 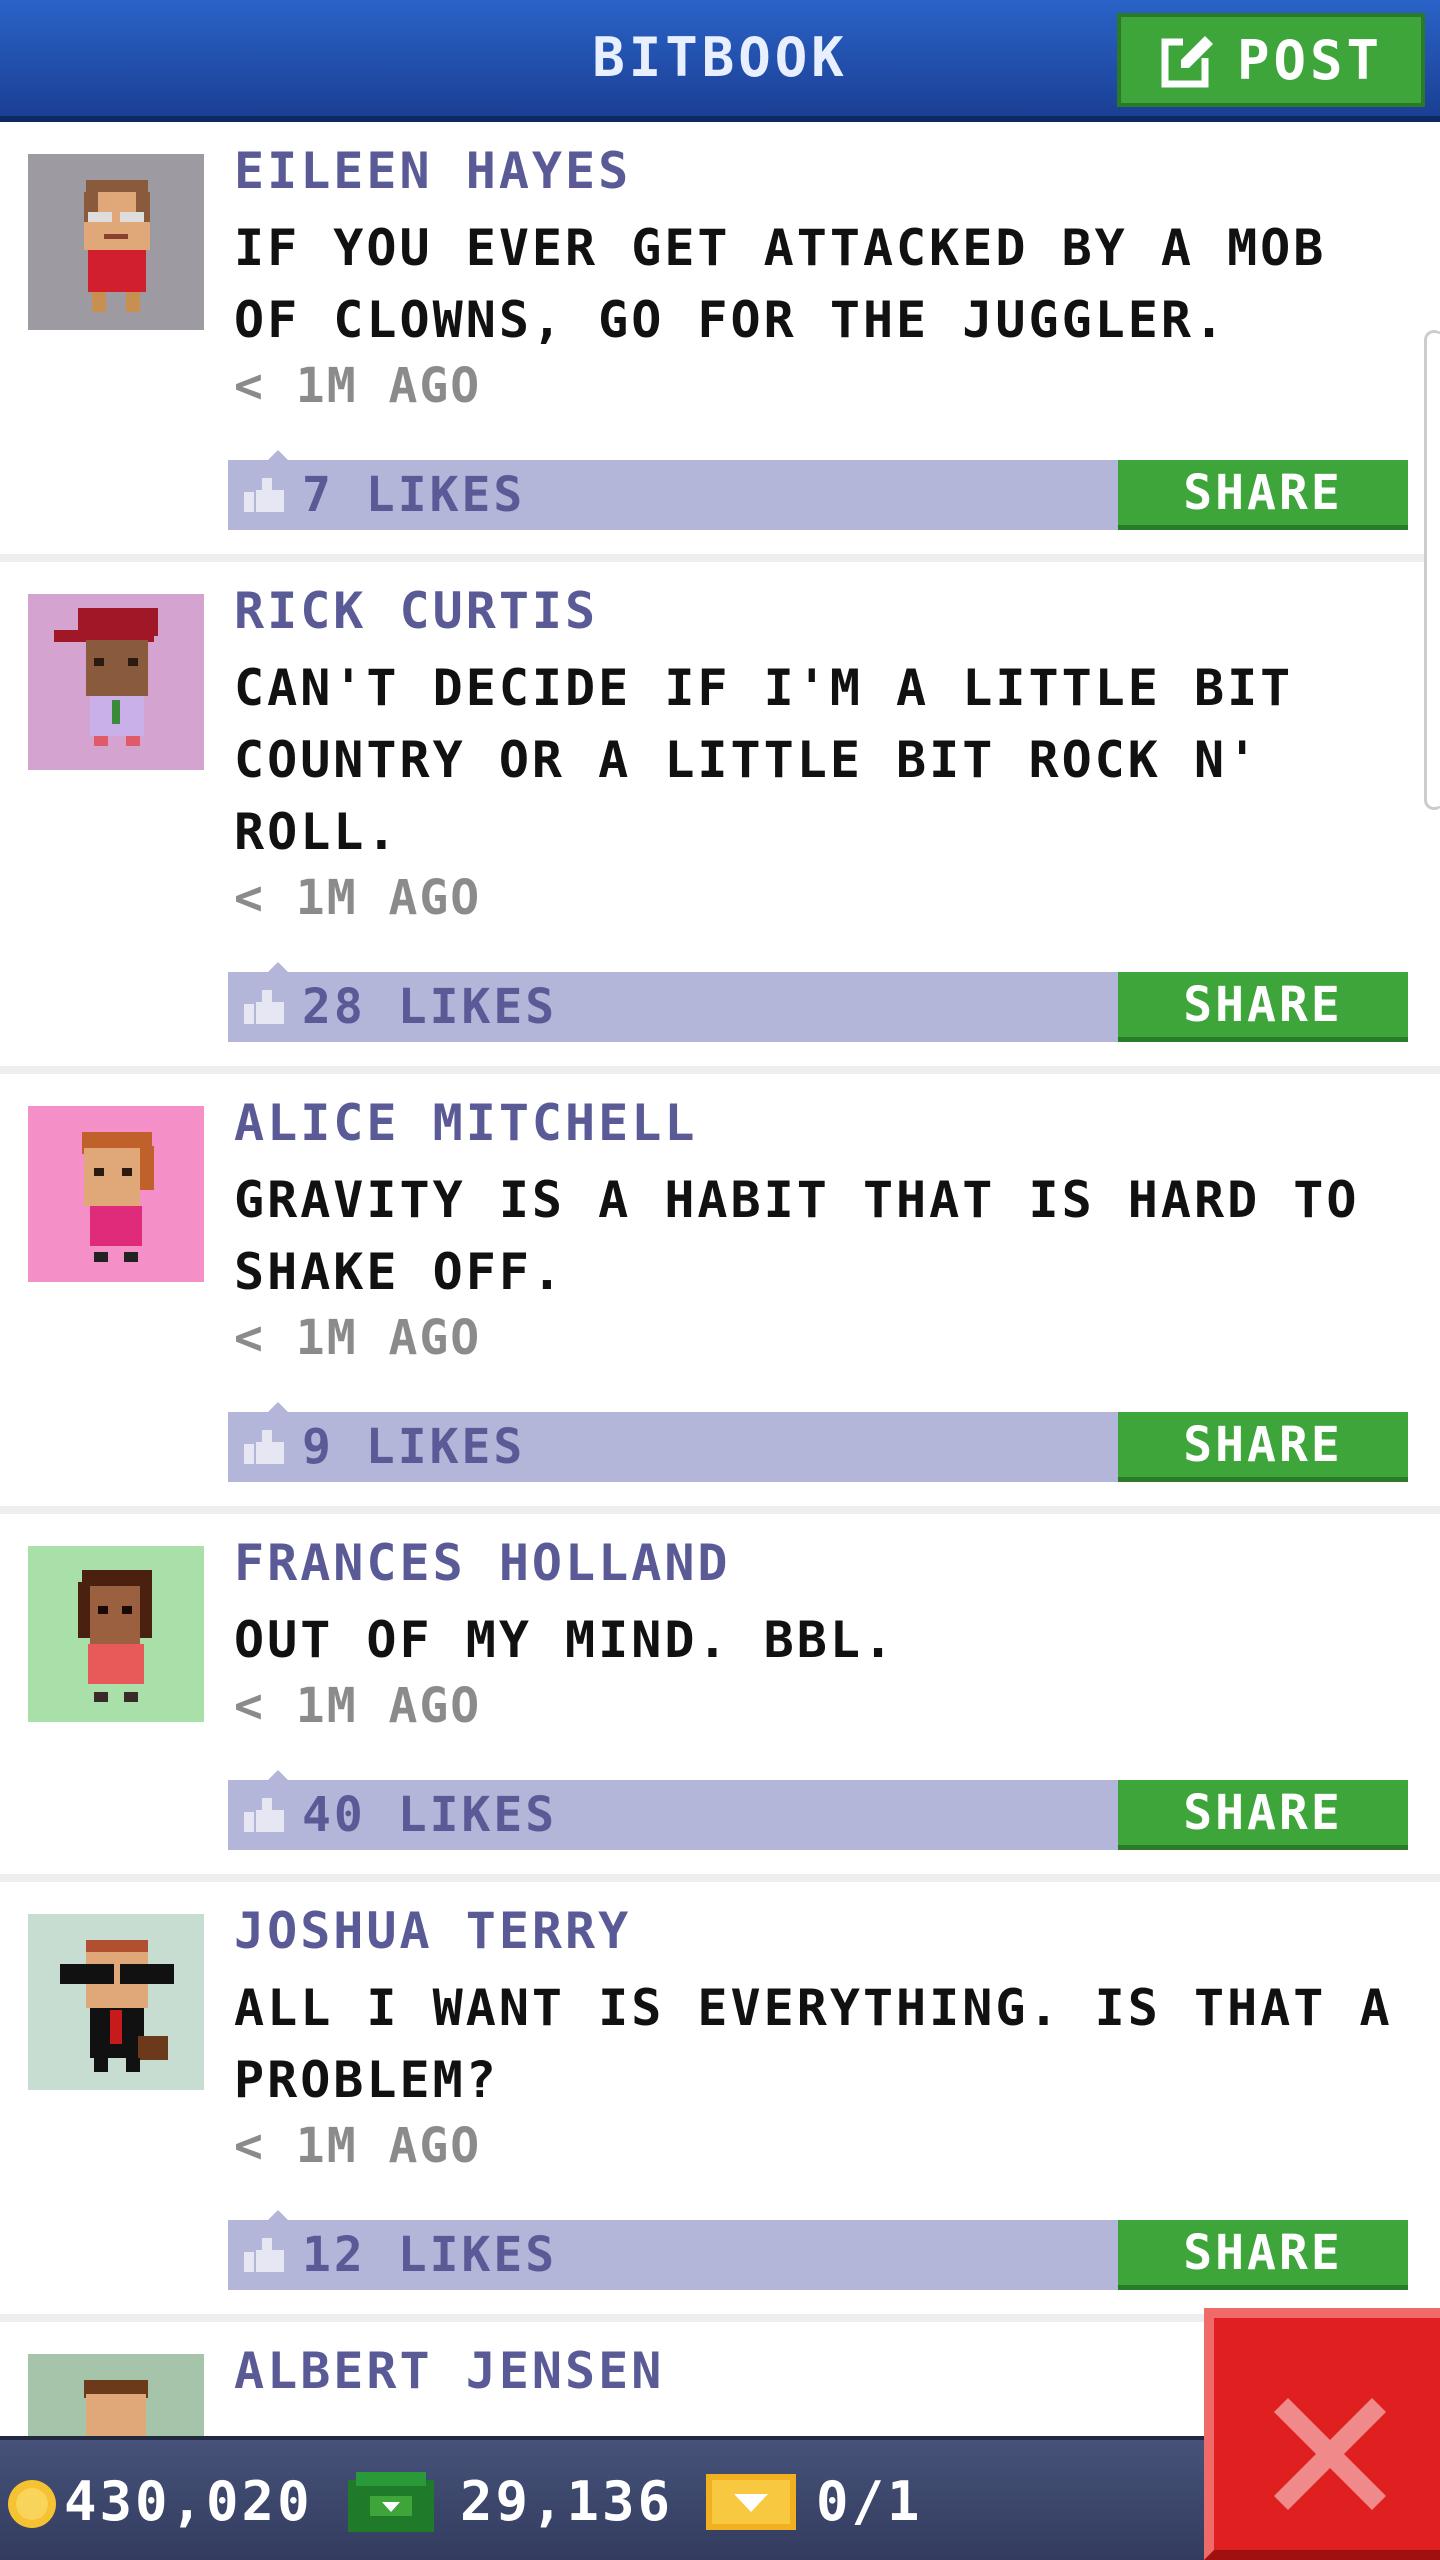 What do you see at coordinates (565, 1640) in the screenshot?
I see `post-message: OUT OF MY MIND. BBL.` at bounding box center [565, 1640].